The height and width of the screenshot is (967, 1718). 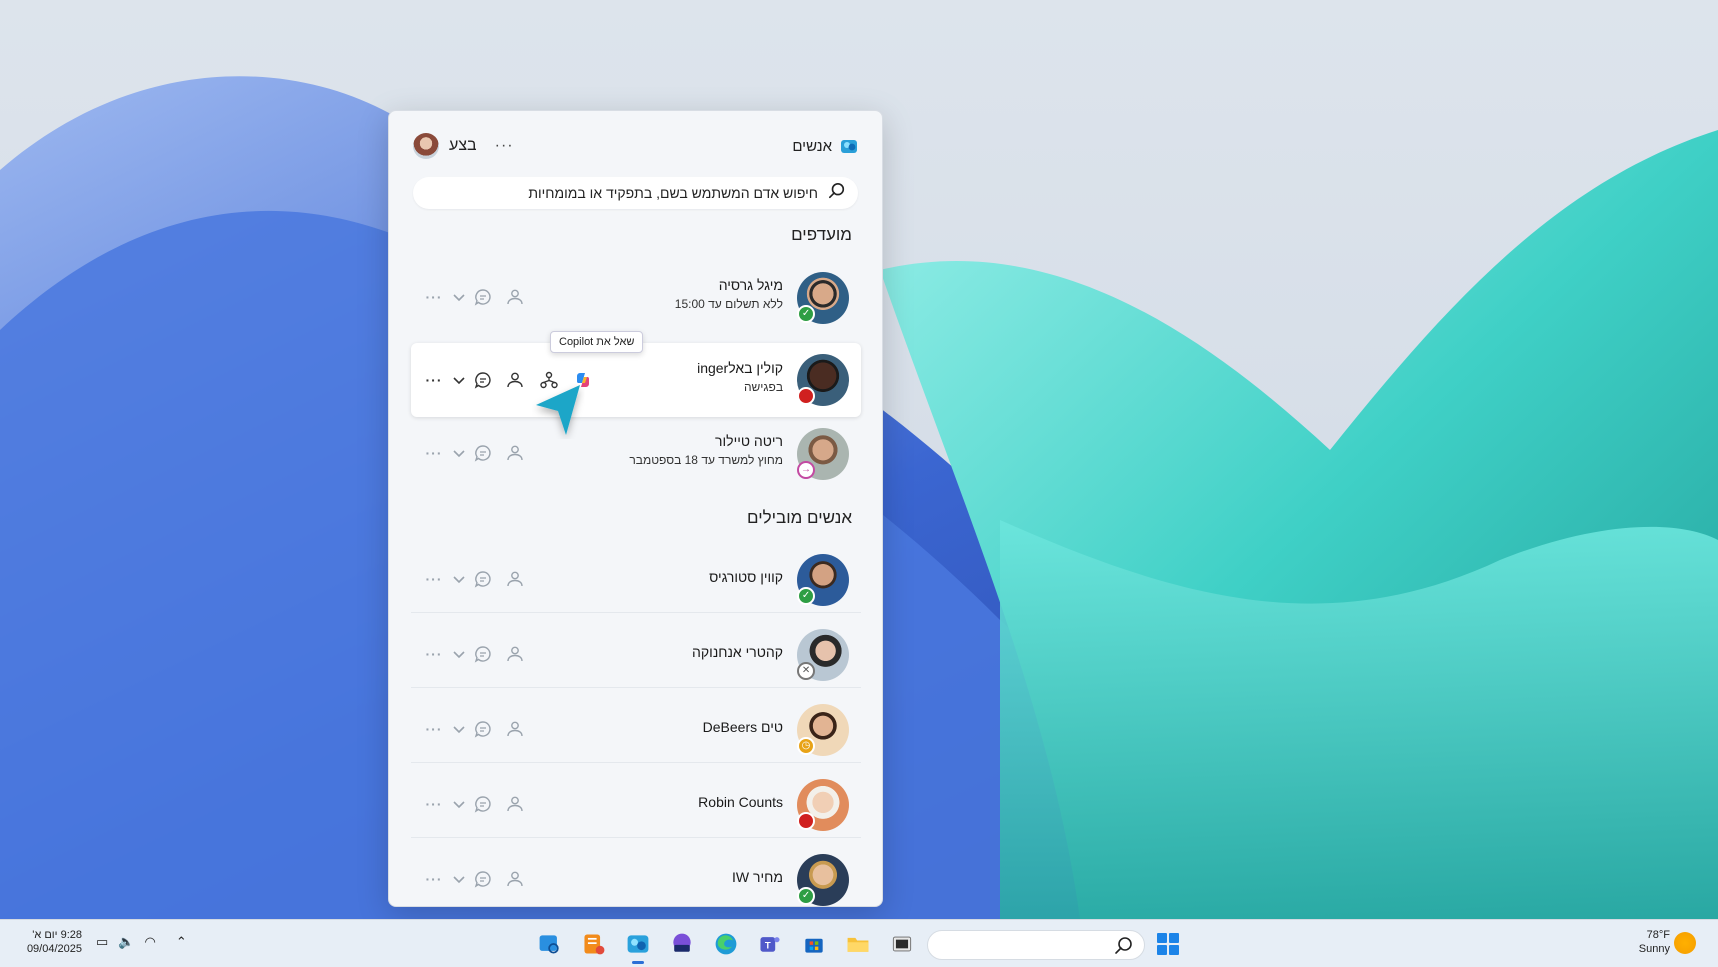 What do you see at coordinates (102, 942) in the screenshot?
I see `battery-icon: ▭` at bounding box center [102, 942].